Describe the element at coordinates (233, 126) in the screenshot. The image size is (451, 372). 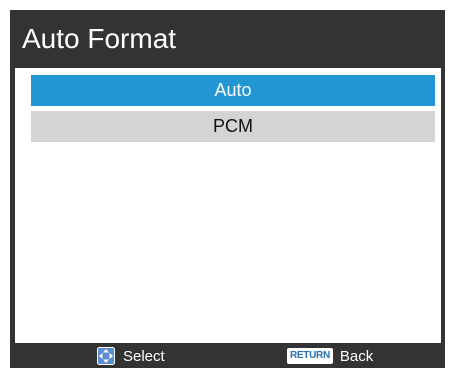
I see `option-pcm: PCM` at that location.